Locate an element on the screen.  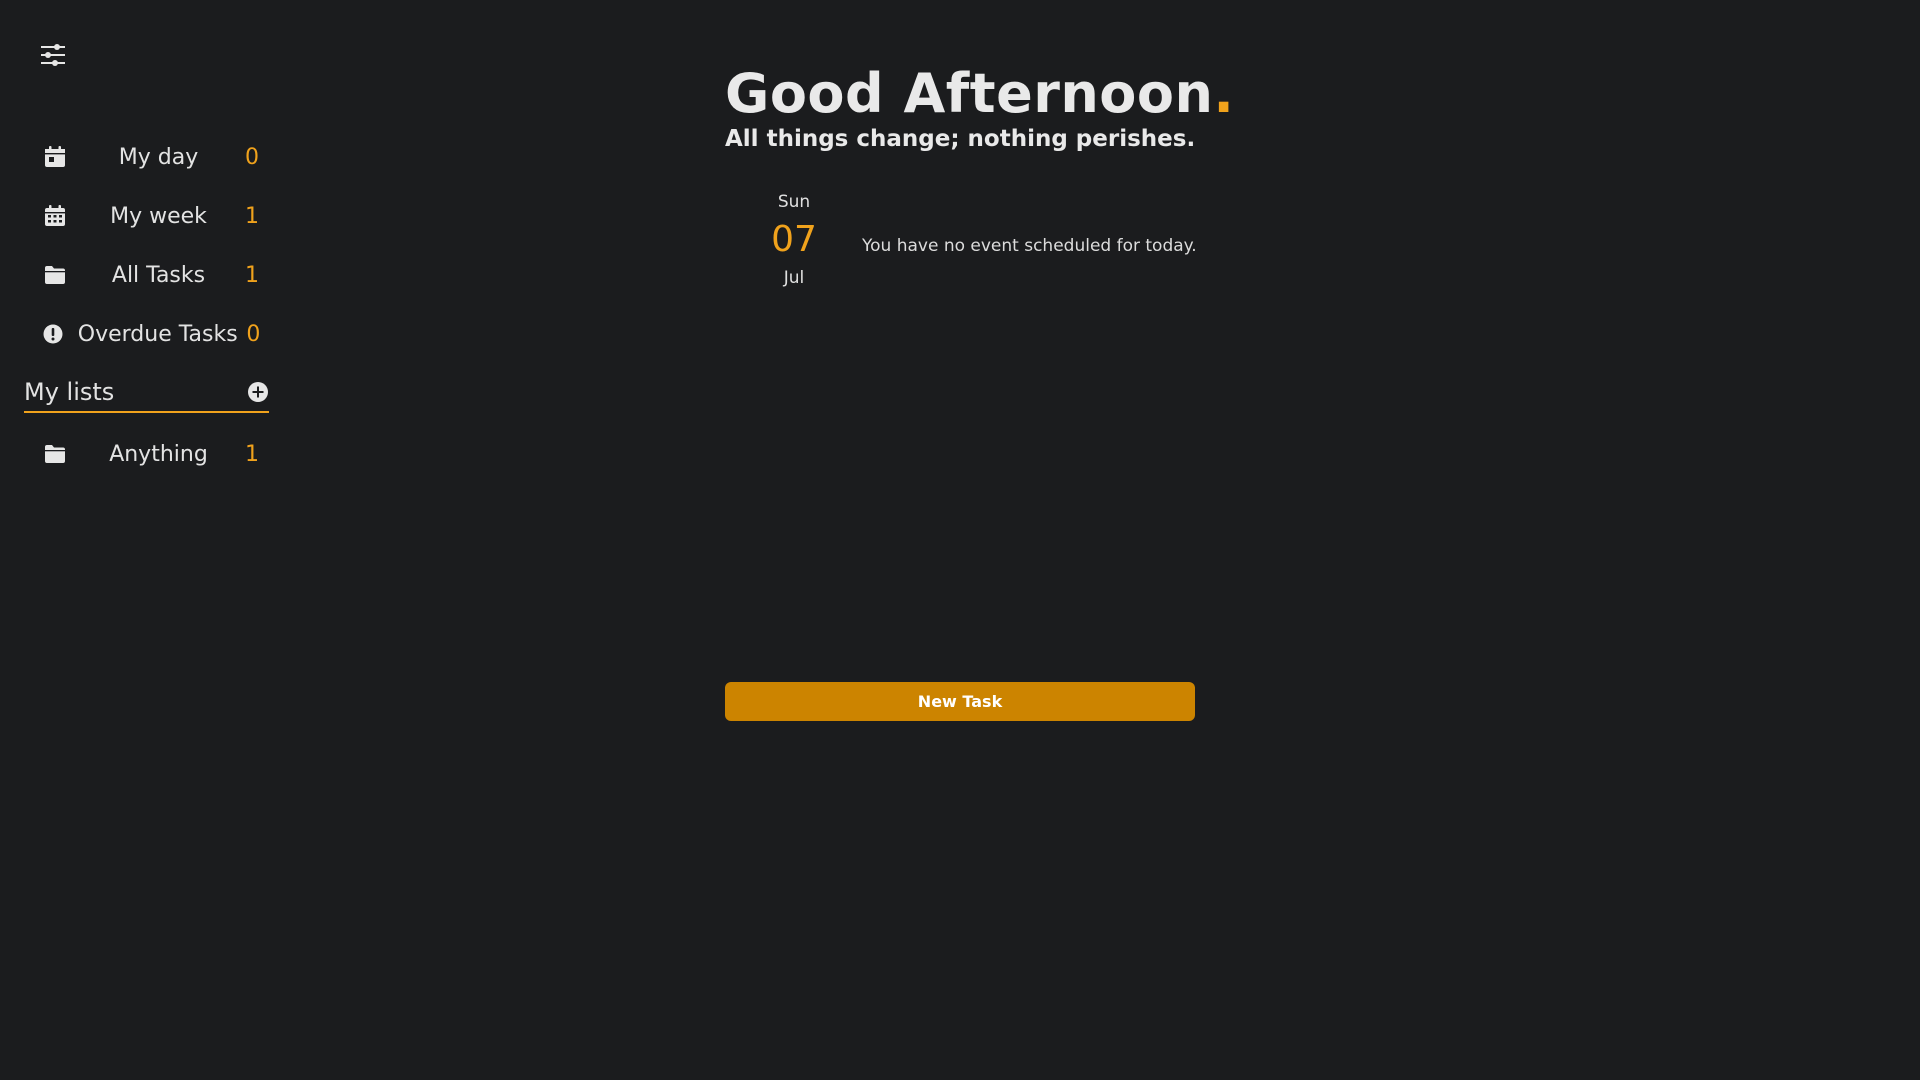
settings-button is located at coordinates (53, 55).